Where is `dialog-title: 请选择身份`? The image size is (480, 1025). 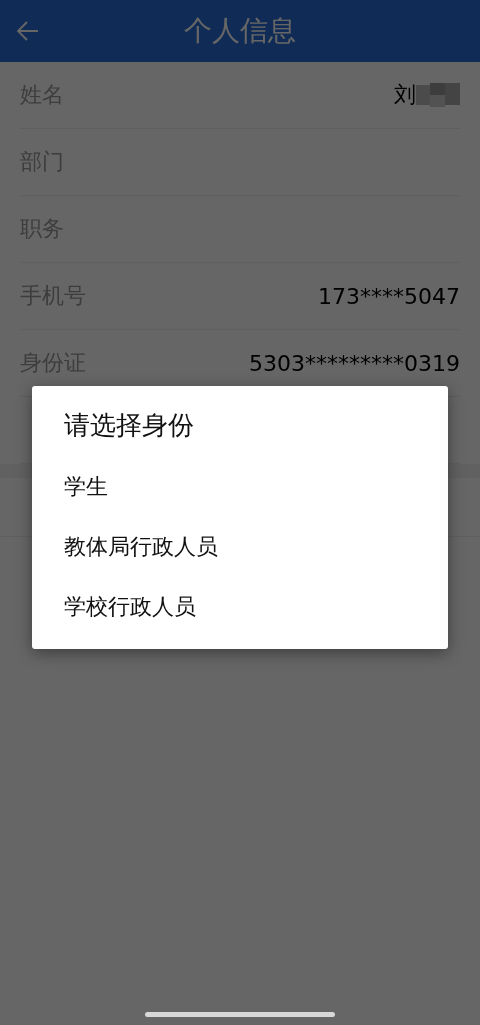 dialog-title: 请选择身份 is located at coordinates (129, 425).